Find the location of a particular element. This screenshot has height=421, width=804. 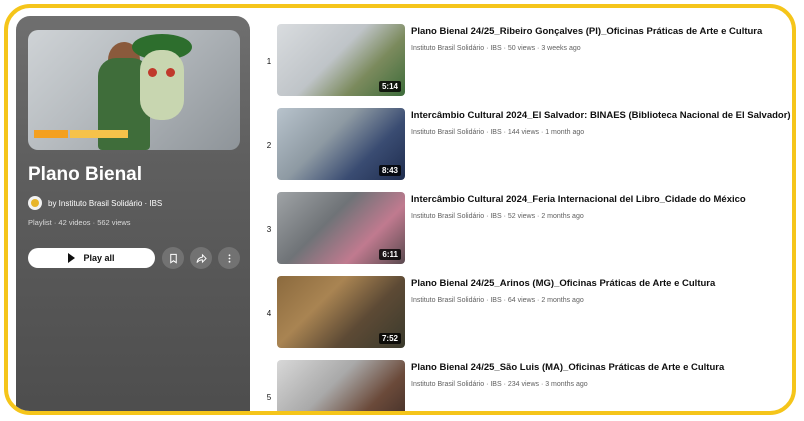

share-button is located at coordinates (201, 258).